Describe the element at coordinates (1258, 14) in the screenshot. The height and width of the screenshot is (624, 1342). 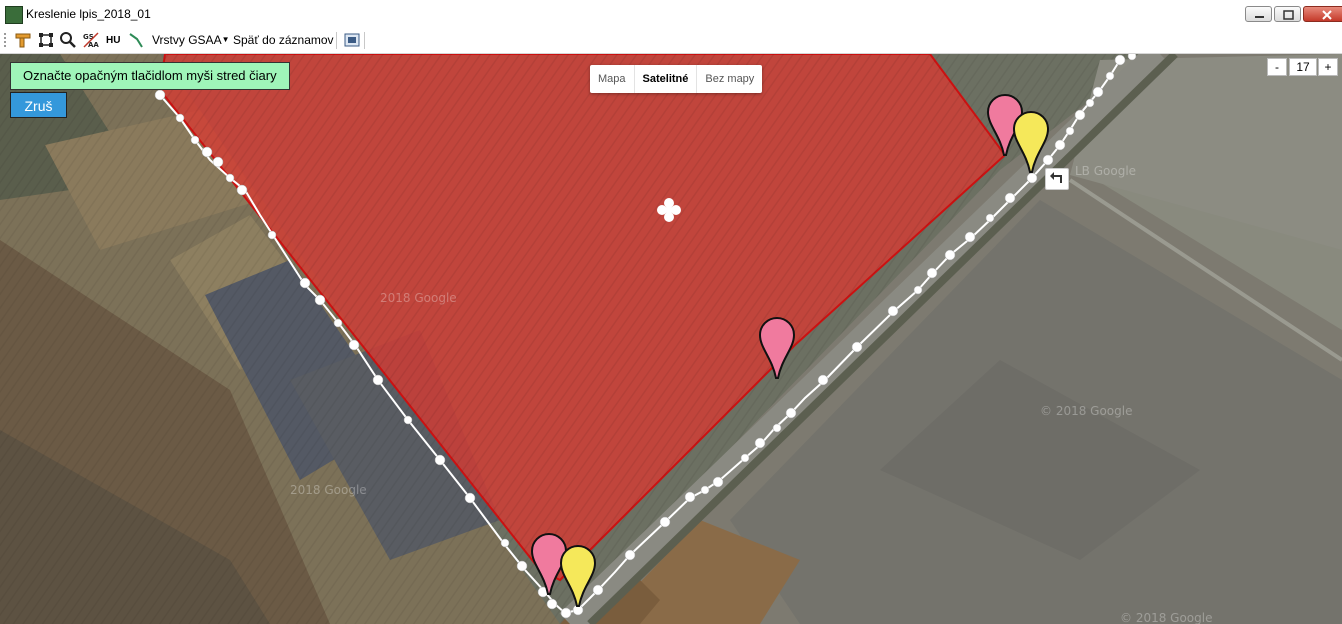
I see `minimize-button` at that location.